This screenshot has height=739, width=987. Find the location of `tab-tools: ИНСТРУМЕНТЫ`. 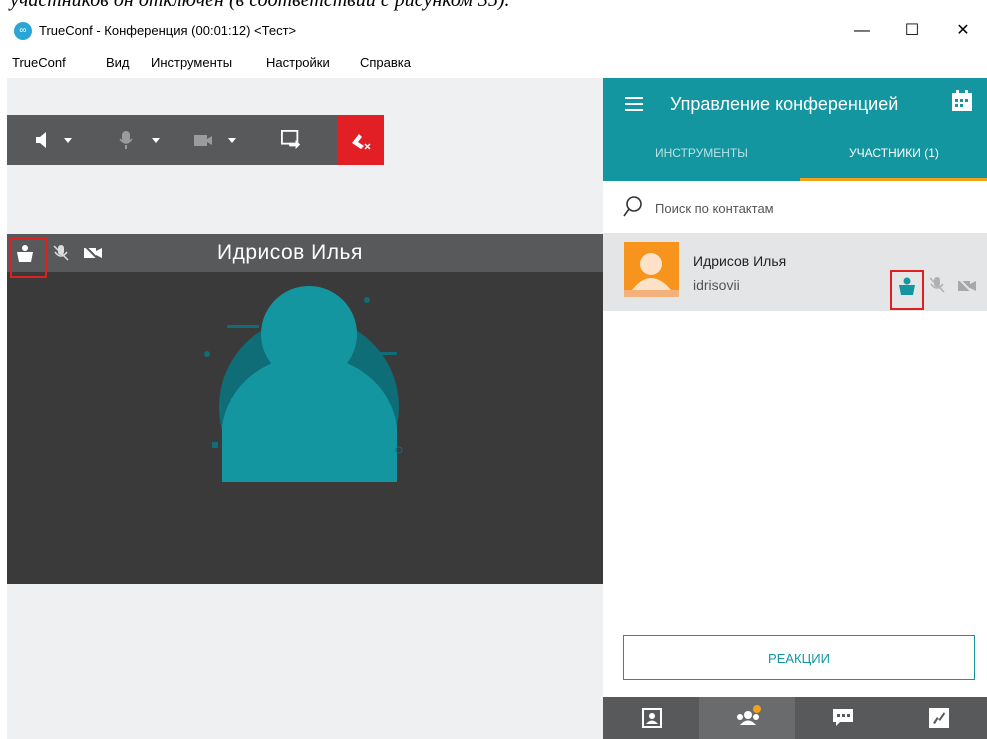

tab-tools: ИНСТРУМЕНТЫ is located at coordinates (701, 153).